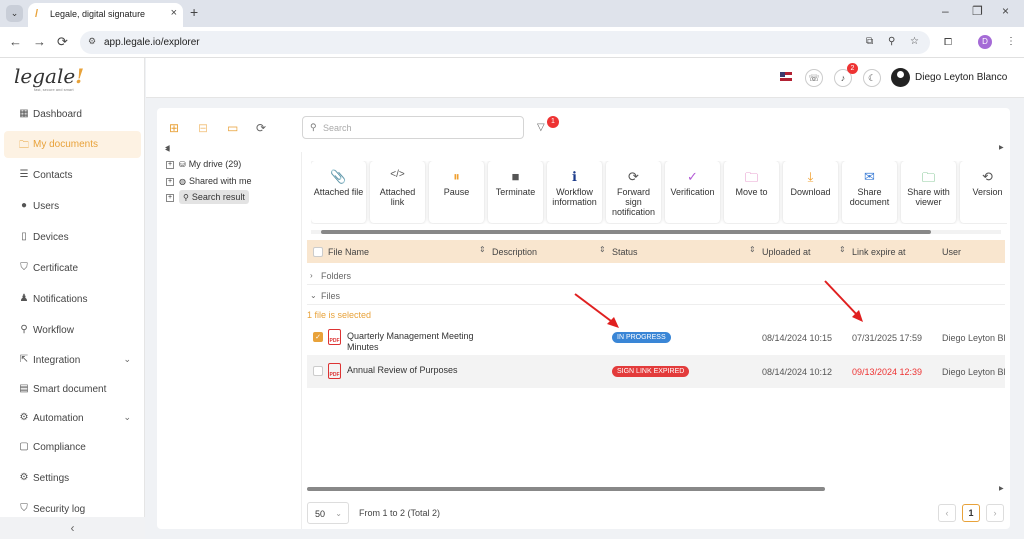 This screenshot has width=1024, height=539. What do you see at coordinates (72, 478) in the screenshot?
I see `sidebar-item-settings: ⚙ Settings` at bounding box center [72, 478].